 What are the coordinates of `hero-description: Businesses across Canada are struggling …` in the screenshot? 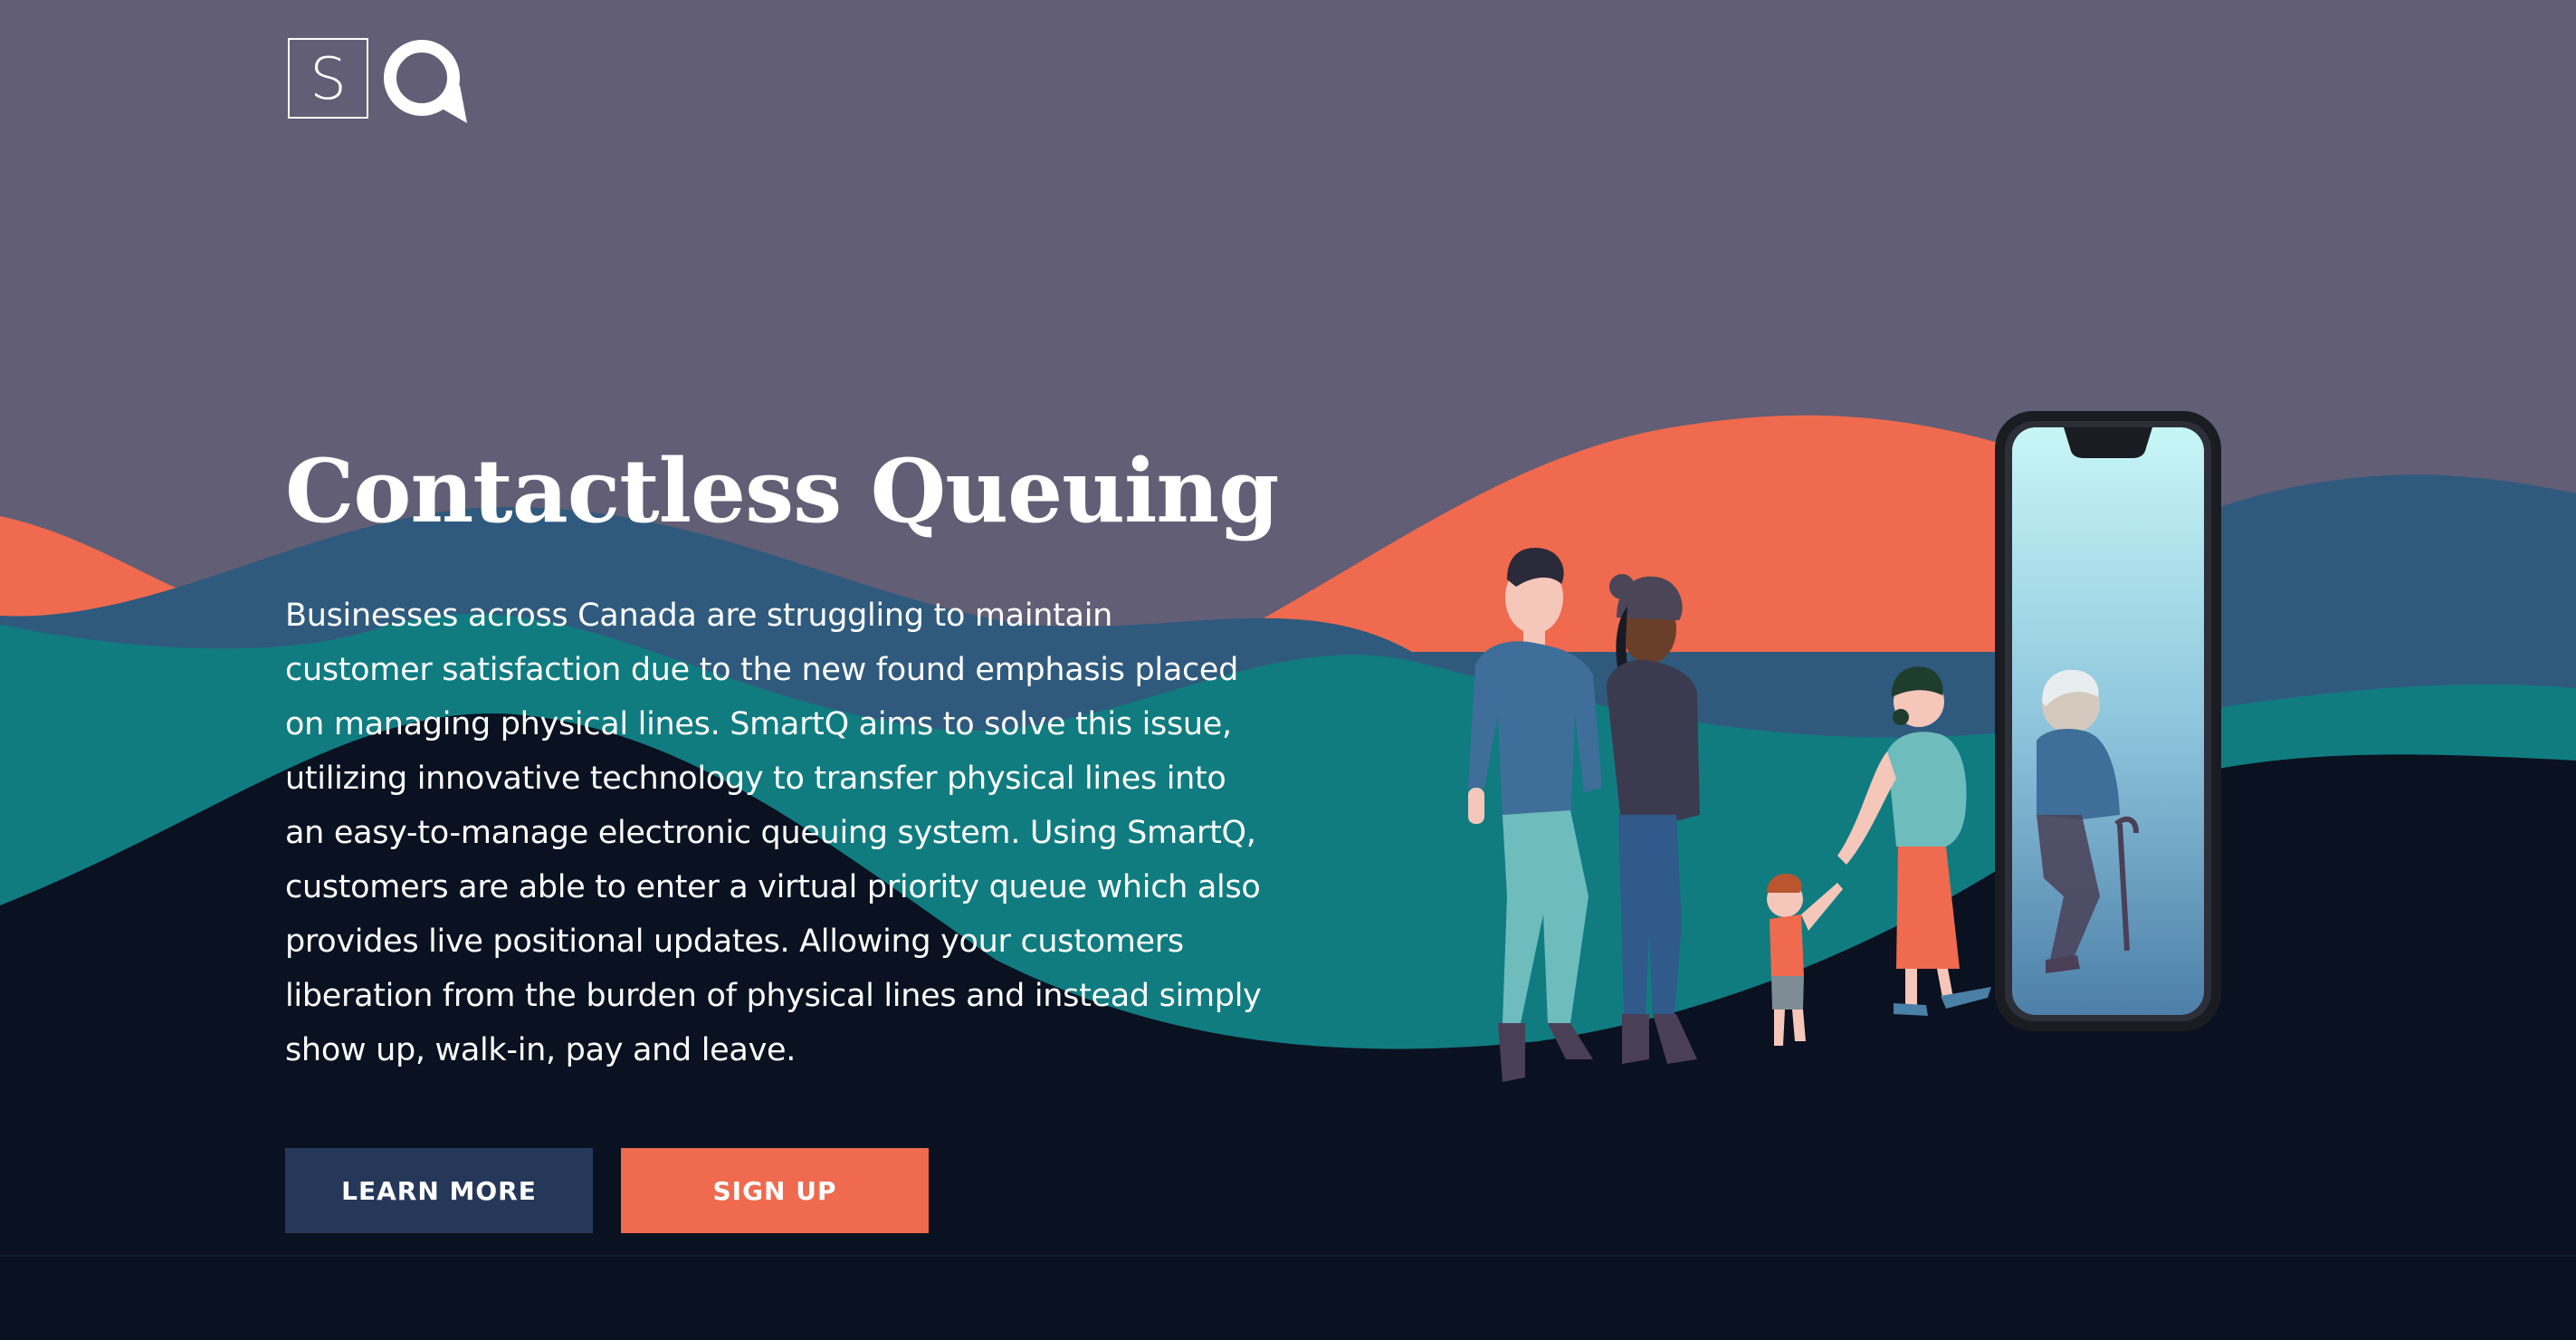 It's located at (774, 833).